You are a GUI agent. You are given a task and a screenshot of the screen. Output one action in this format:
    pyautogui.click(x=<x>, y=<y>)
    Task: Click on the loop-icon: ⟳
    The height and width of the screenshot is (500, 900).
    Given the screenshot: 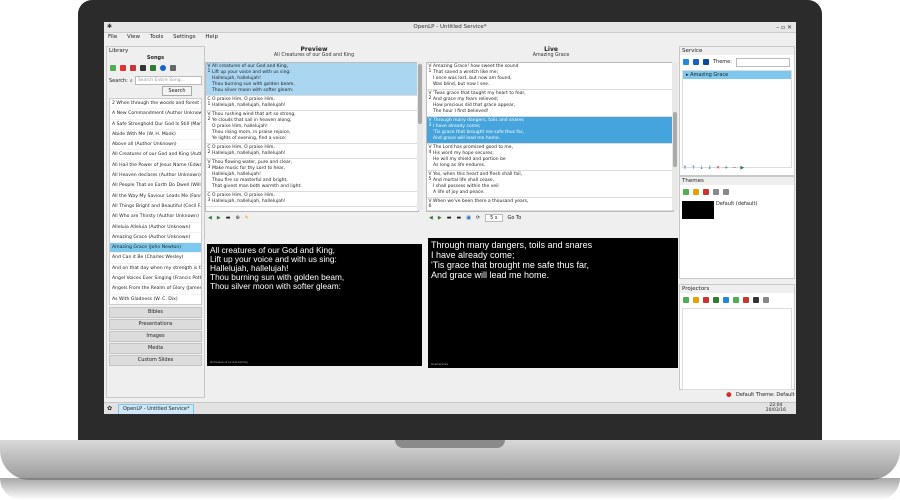 What is the action you would take?
    pyautogui.click(x=478, y=218)
    